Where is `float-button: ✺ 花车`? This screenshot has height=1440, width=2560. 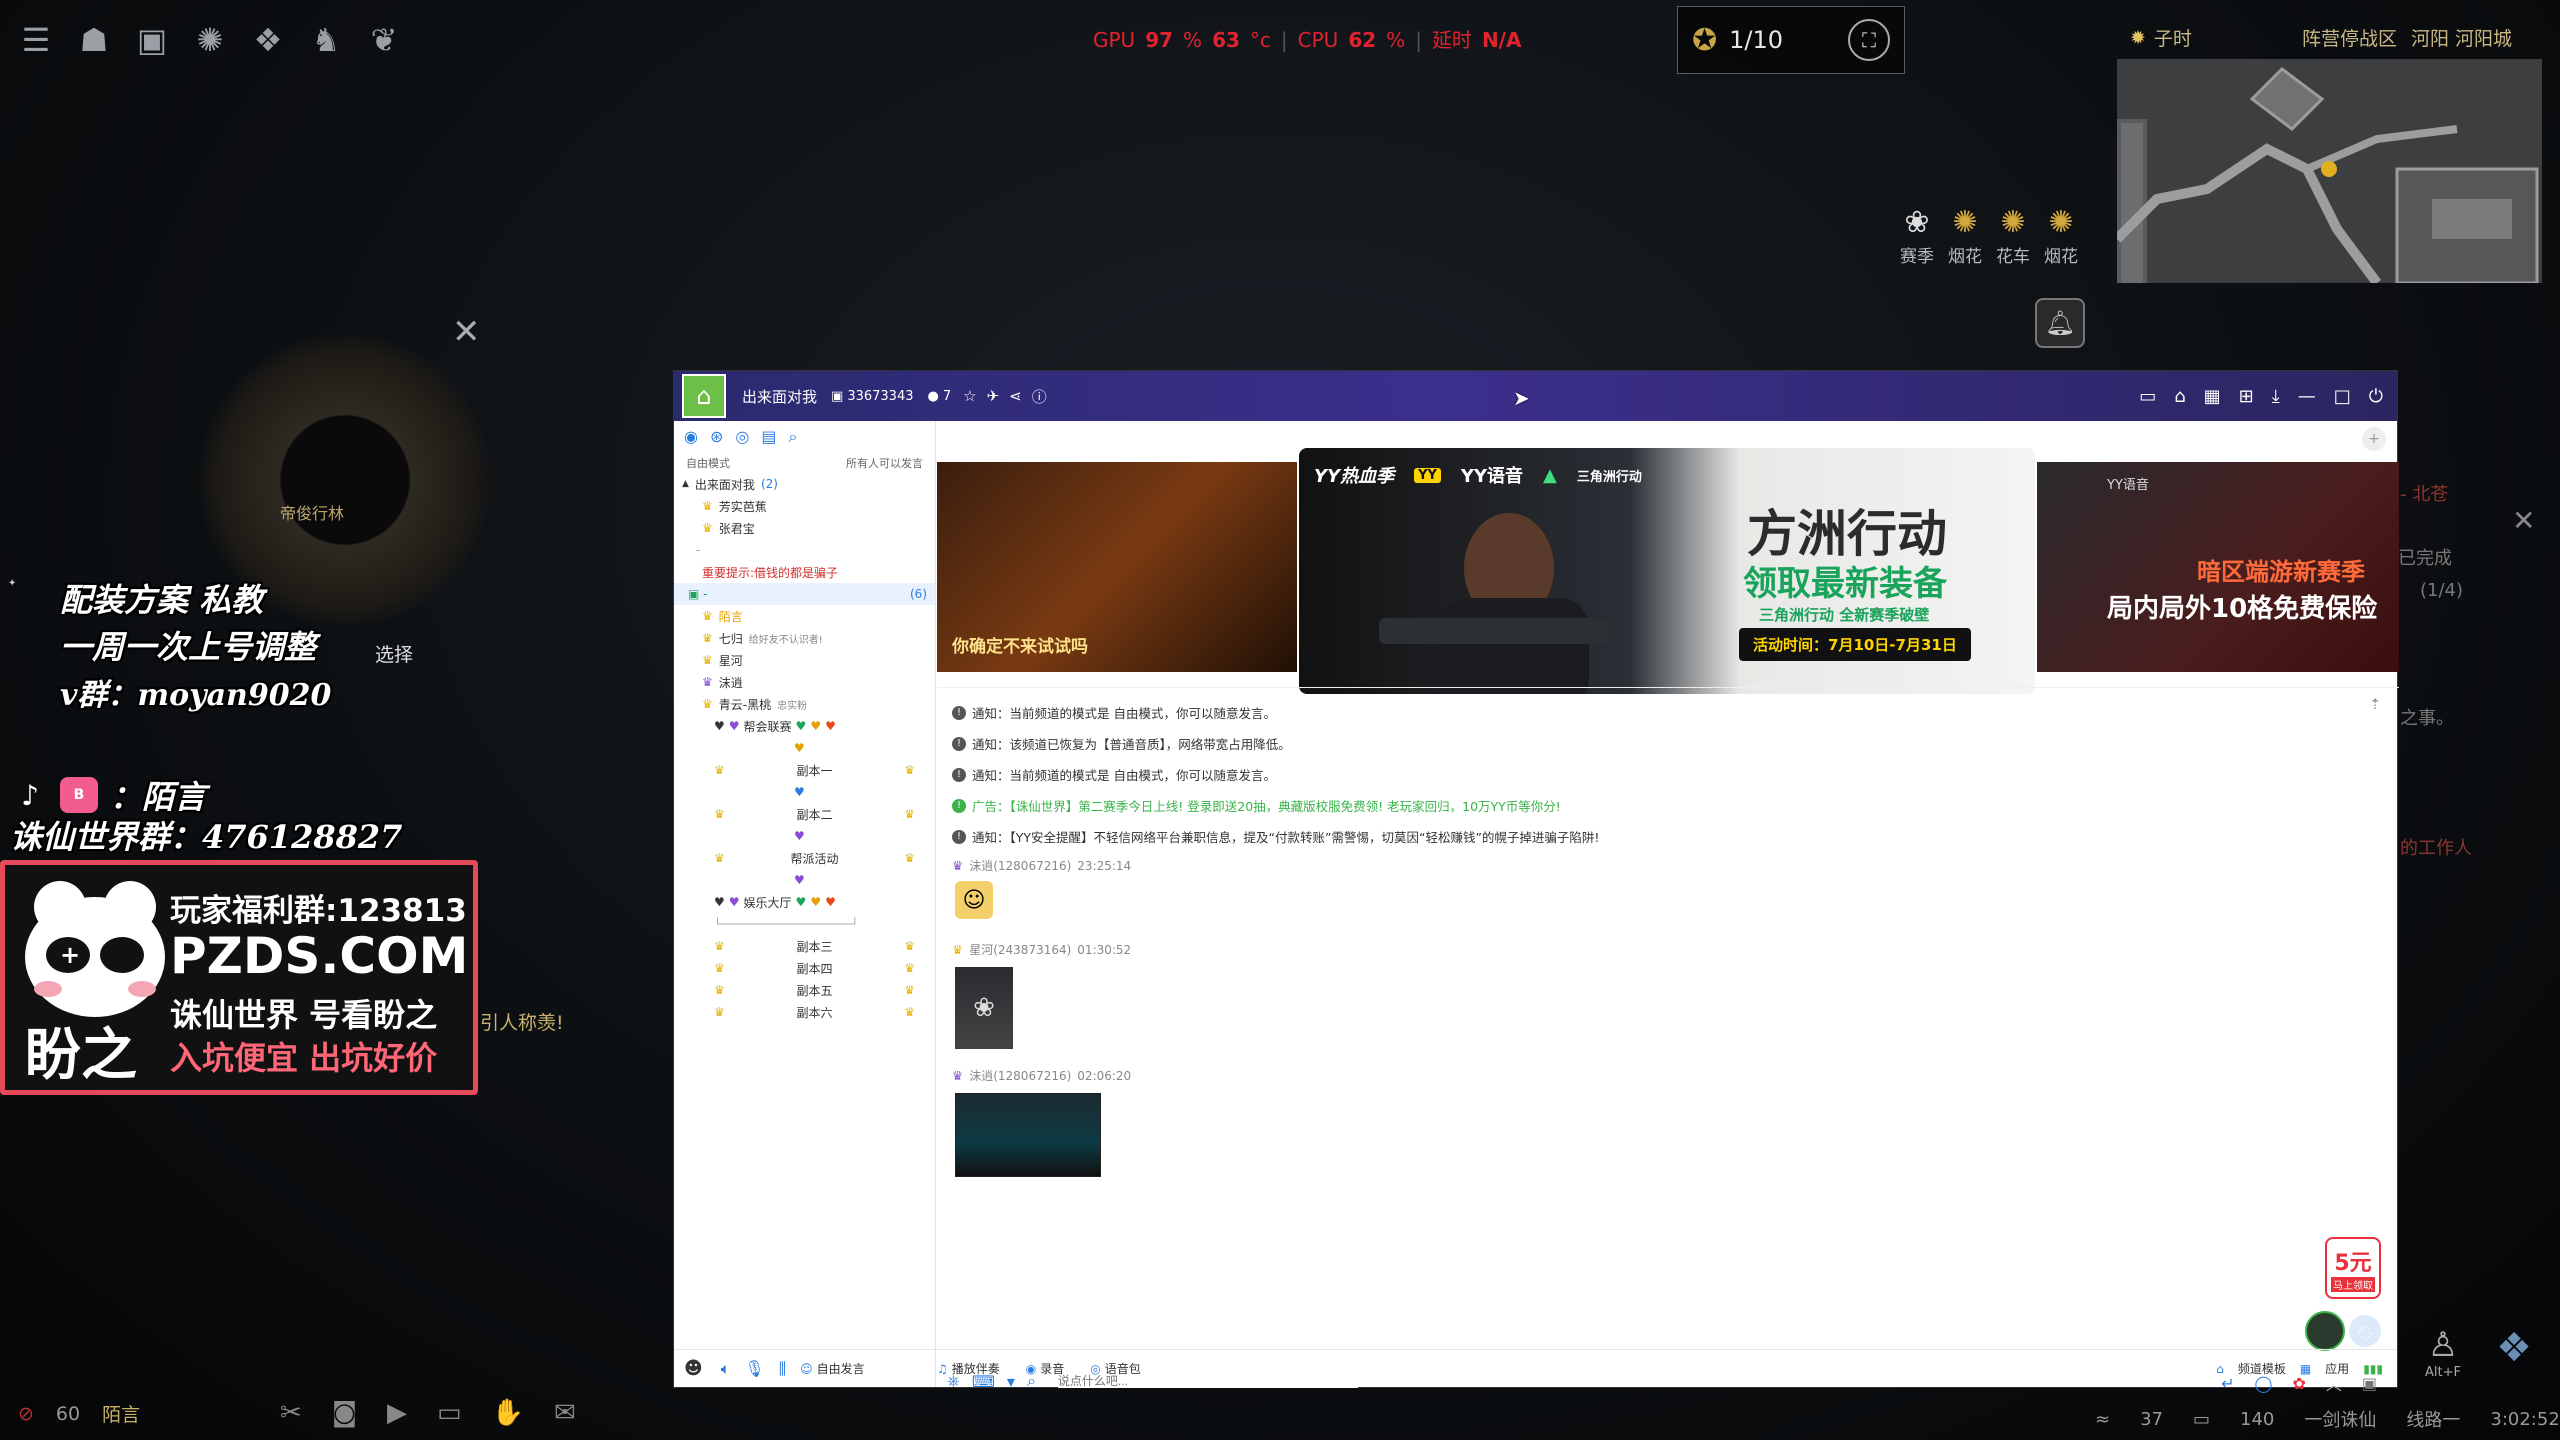 float-button: ✺ 花车 is located at coordinates (2013, 236).